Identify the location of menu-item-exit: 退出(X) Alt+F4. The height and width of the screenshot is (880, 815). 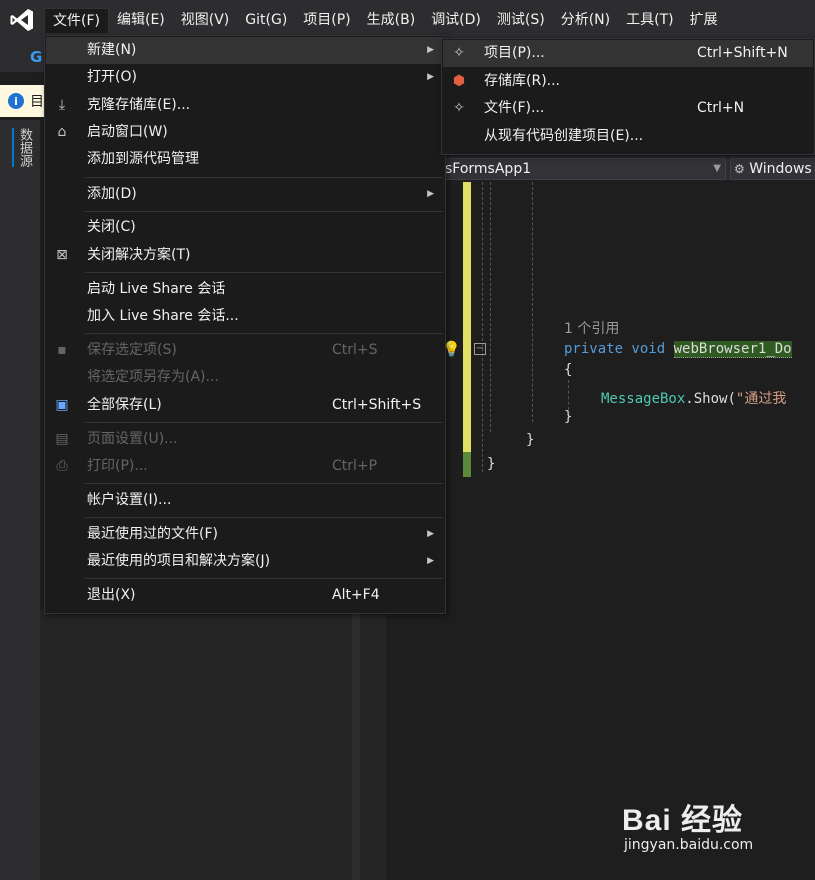
(245, 595).